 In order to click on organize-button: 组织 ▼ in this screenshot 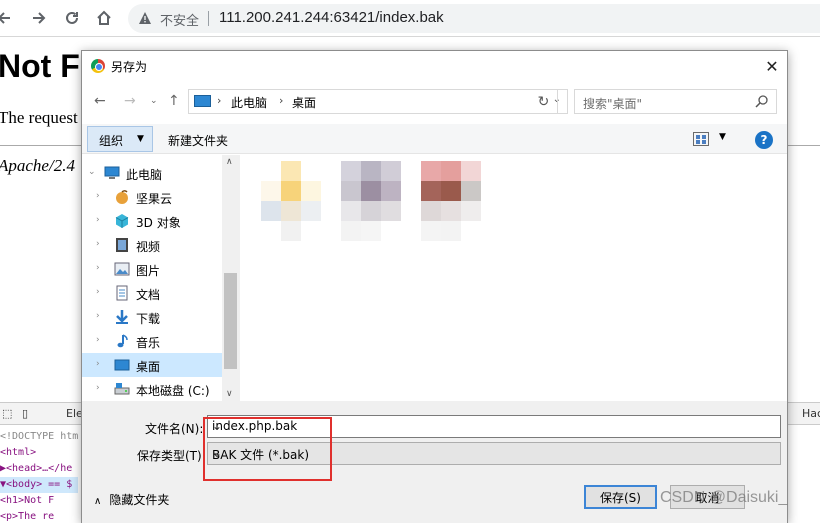, I will do `click(120, 139)`.